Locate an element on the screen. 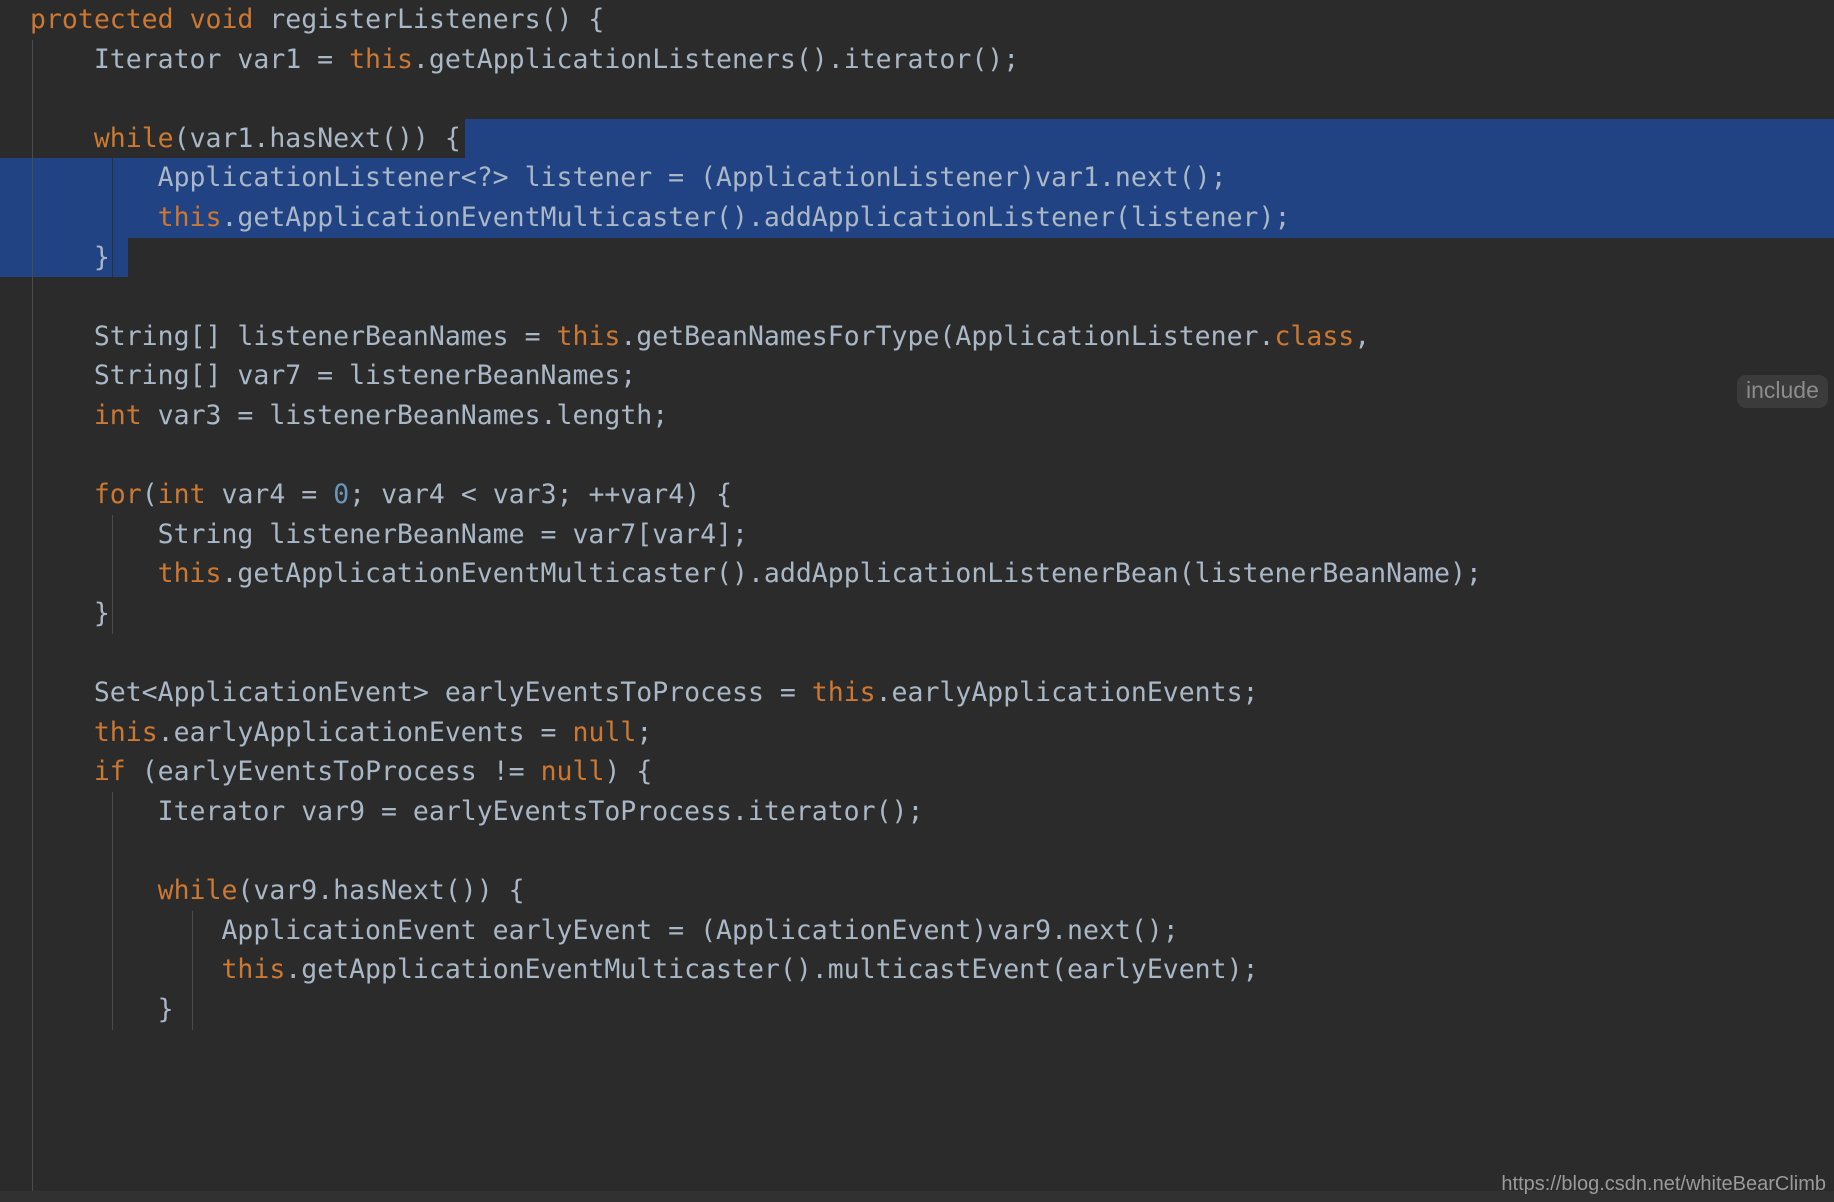  code-line-text: this.earlyApplicationEvents = null; is located at coordinates (326, 733).